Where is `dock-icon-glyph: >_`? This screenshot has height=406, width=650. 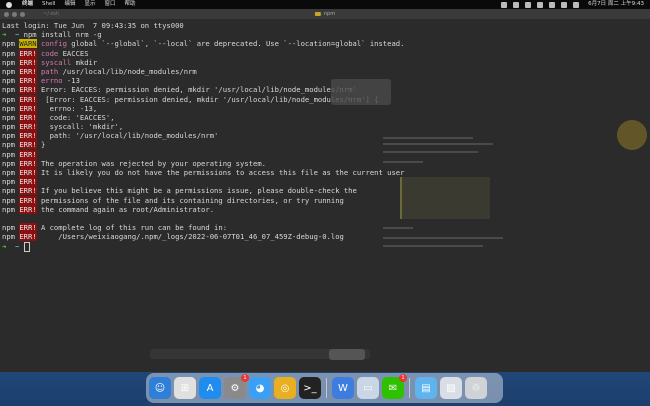 dock-icon-glyph: >_ is located at coordinates (310, 388).